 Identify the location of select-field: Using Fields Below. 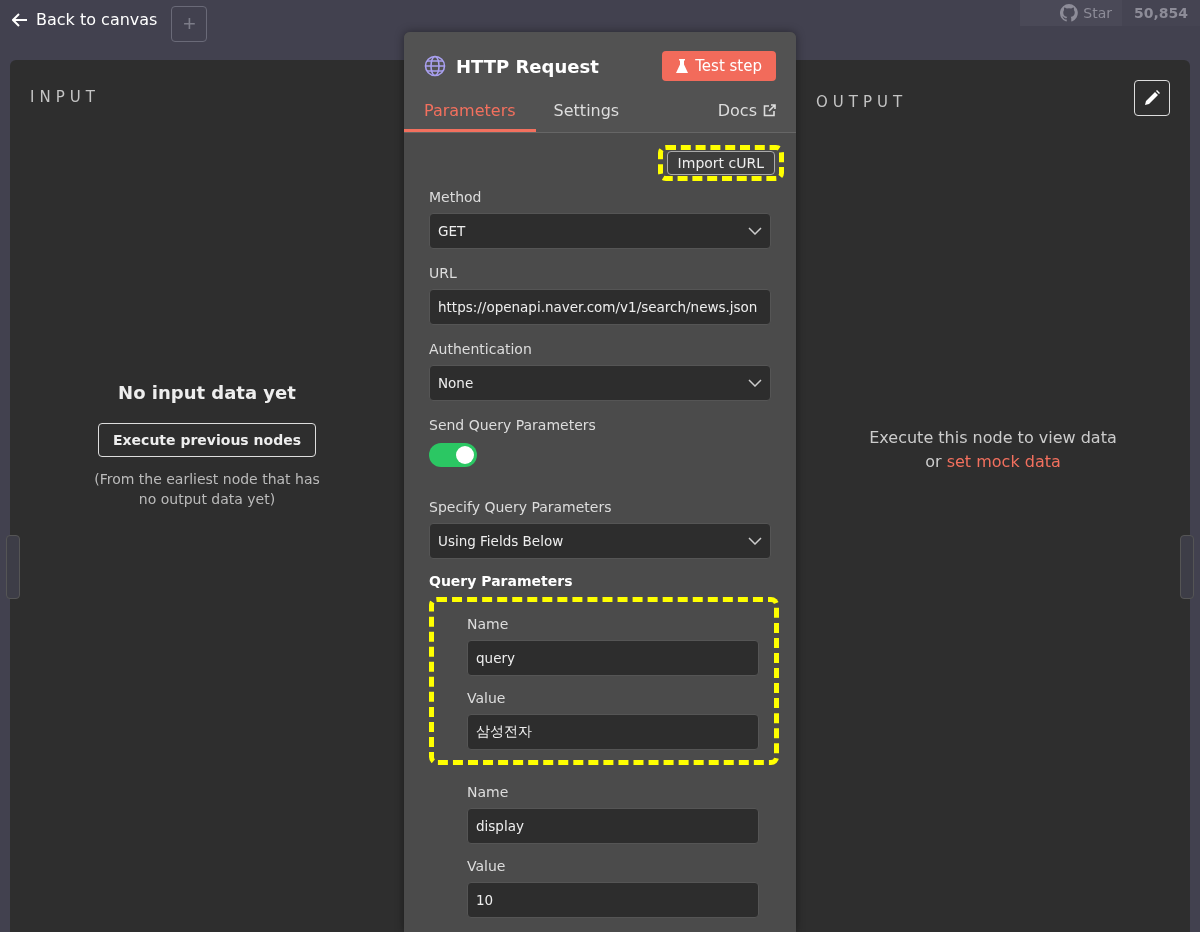
(600, 541).